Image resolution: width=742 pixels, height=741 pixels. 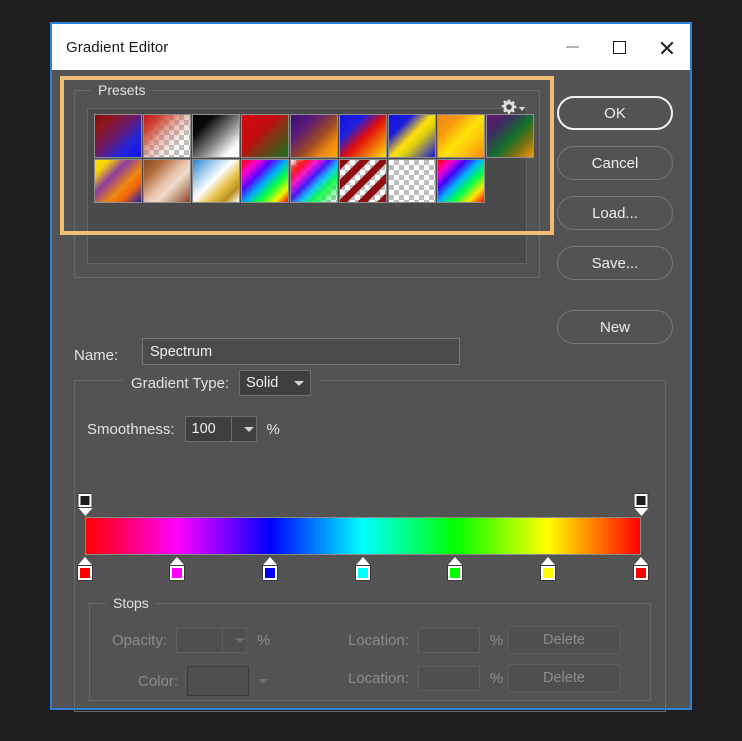 I want to click on name-input, so click(x=301, y=351).